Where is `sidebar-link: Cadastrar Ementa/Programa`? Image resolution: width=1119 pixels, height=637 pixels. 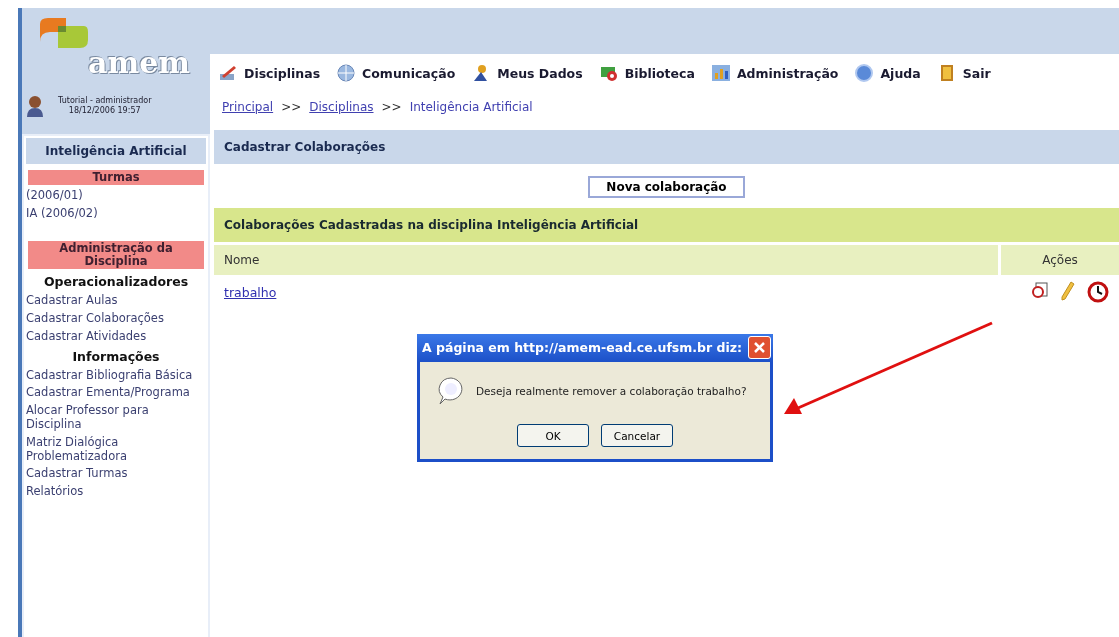 sidebar-link: Cadastrar Ementa/Programa is located at coordinates (116, 393).